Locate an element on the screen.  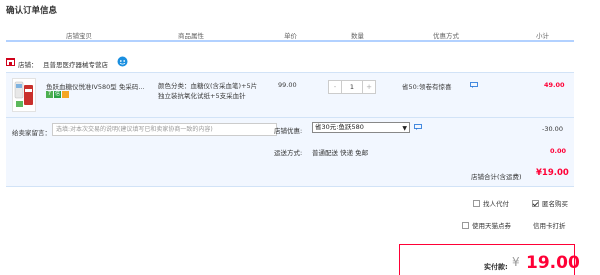
shop-row: 店铺： 且普思医疗器械专营店 is located at coordinates (290, 61).